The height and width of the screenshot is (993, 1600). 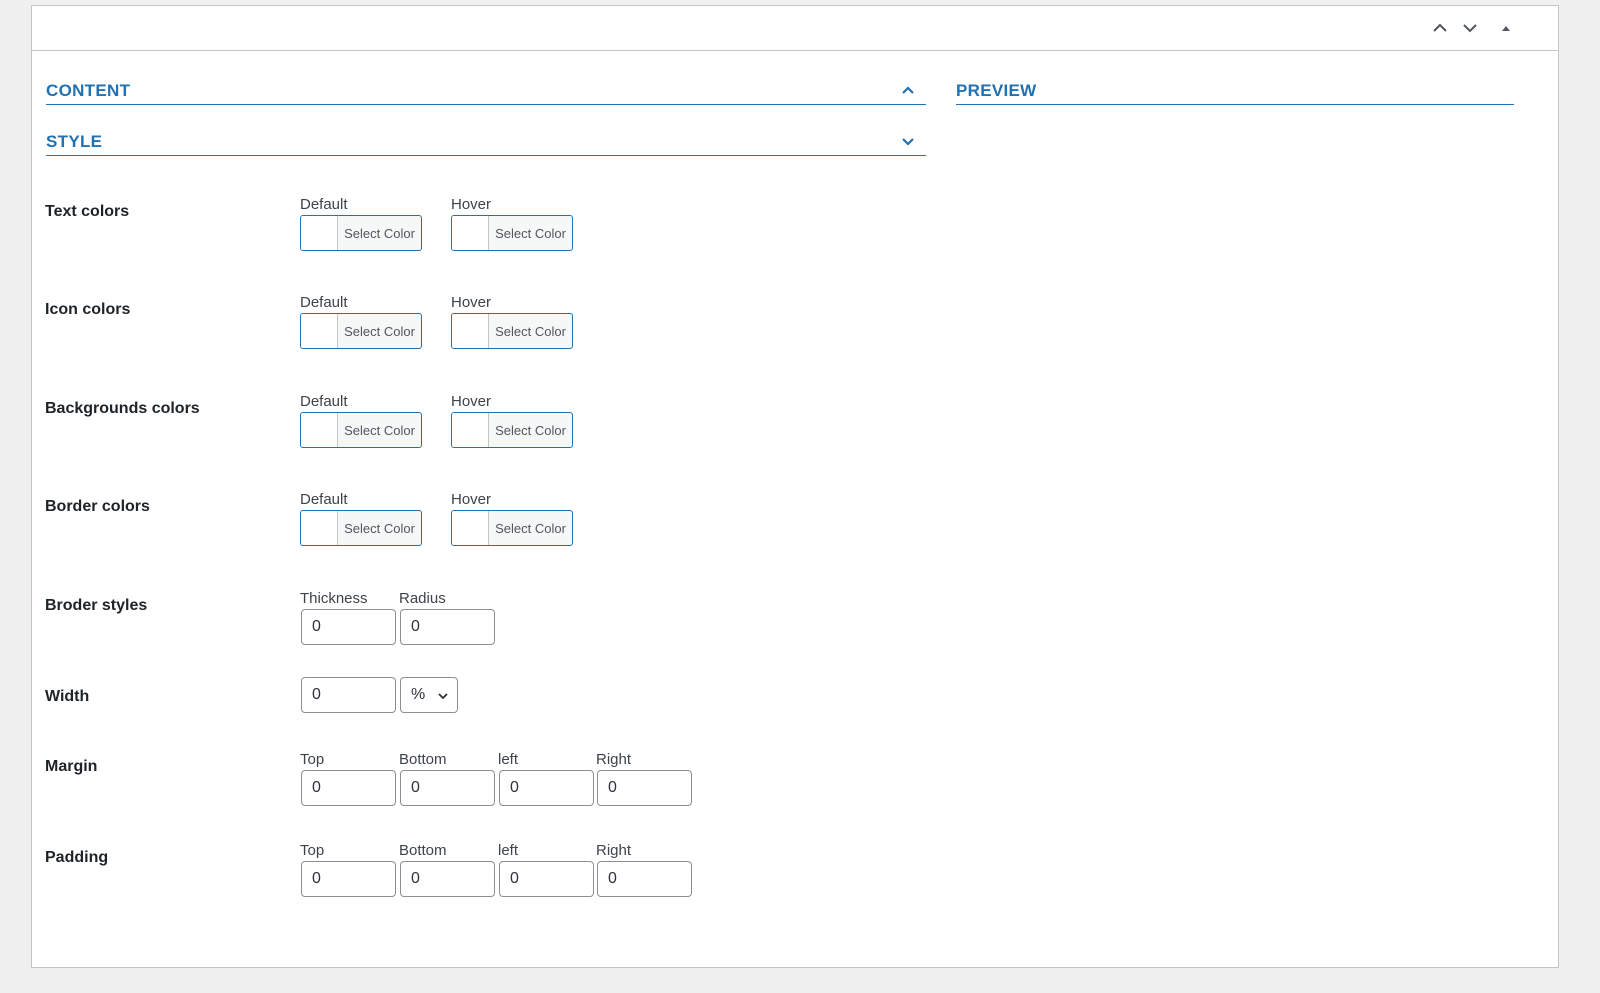 I want to click on style-section-title: STYLE, so click(x=74, y=141).